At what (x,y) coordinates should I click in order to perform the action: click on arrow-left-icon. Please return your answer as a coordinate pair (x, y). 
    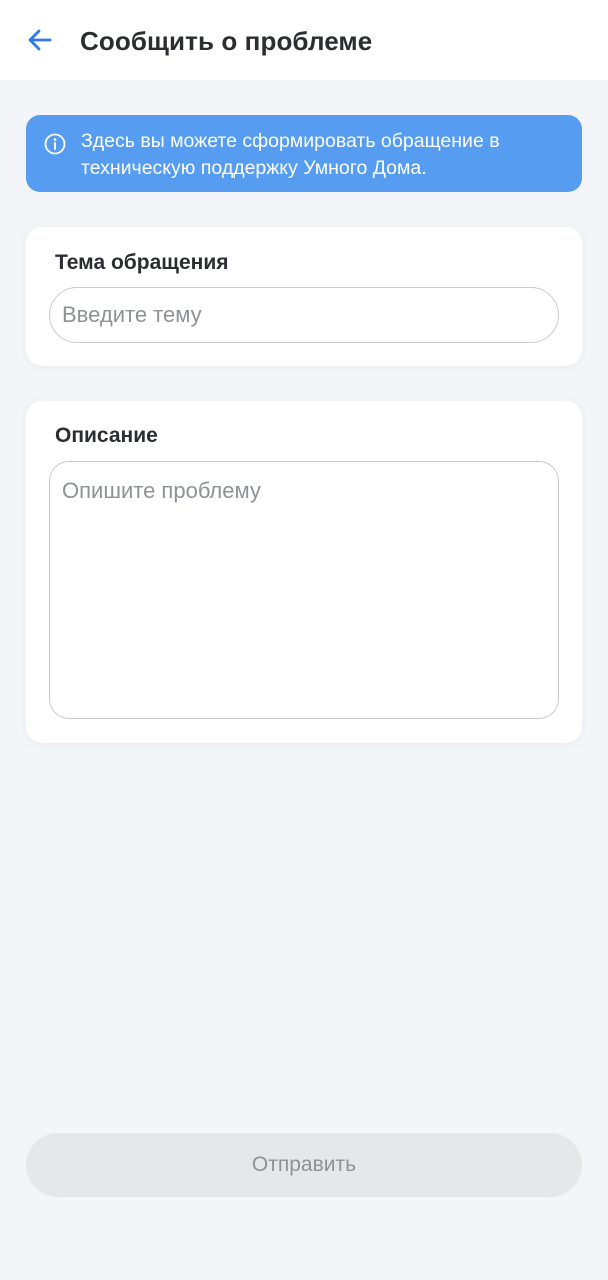
    Looking at the image, I should click on (40, 40).